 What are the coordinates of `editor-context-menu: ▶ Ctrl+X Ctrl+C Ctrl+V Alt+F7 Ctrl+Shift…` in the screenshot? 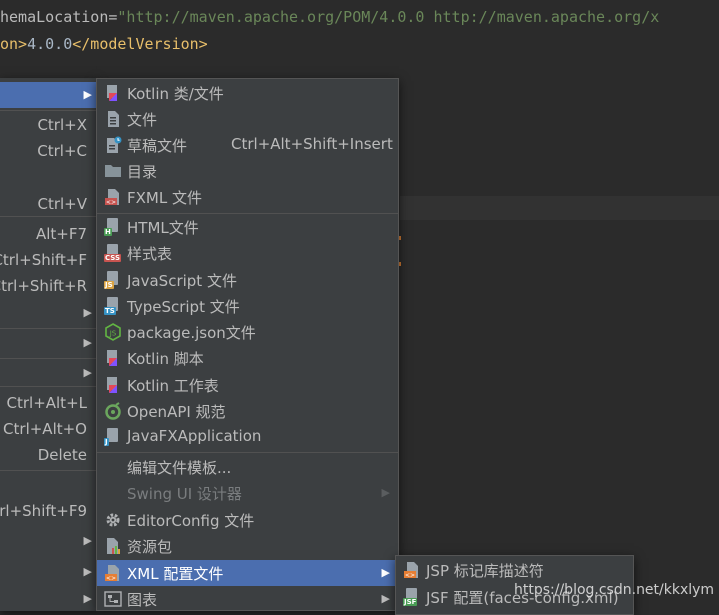 It's located at (48, 344).